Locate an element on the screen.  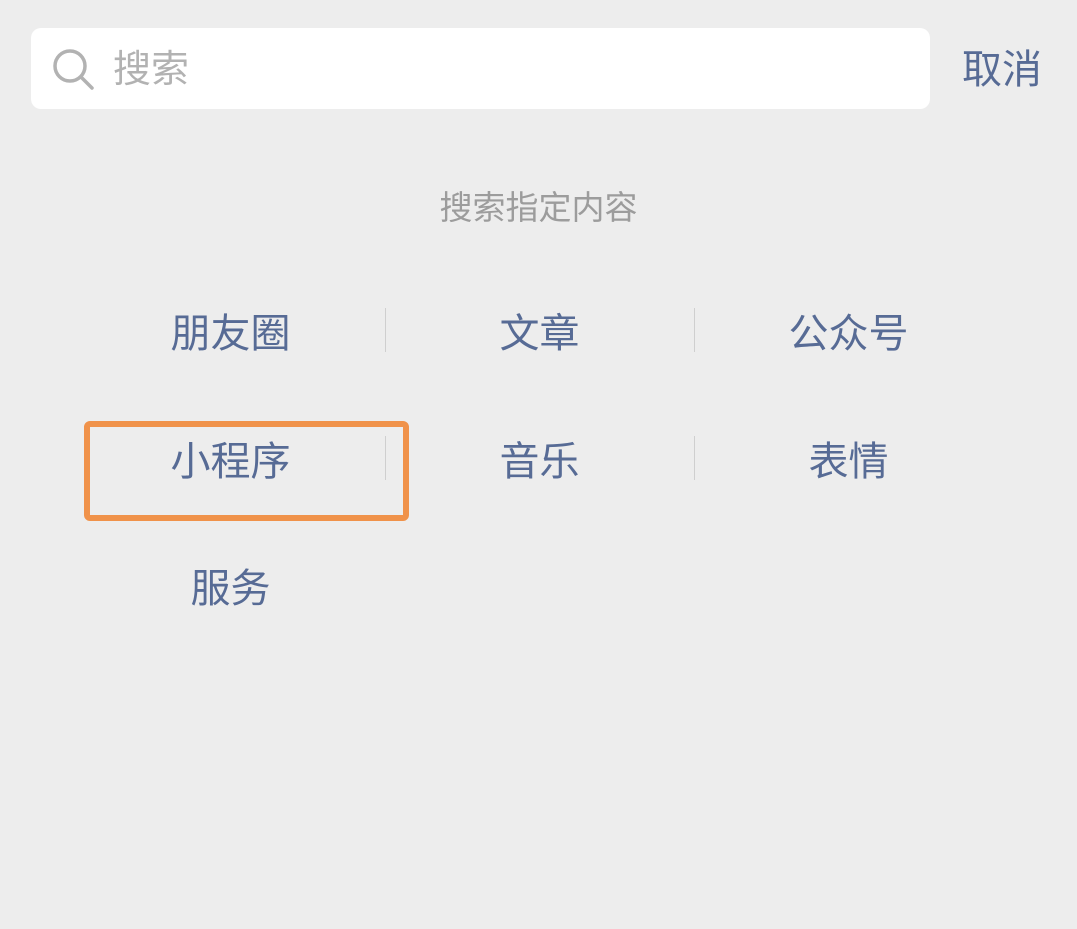
search-icon is located at coordinates (73, 69).